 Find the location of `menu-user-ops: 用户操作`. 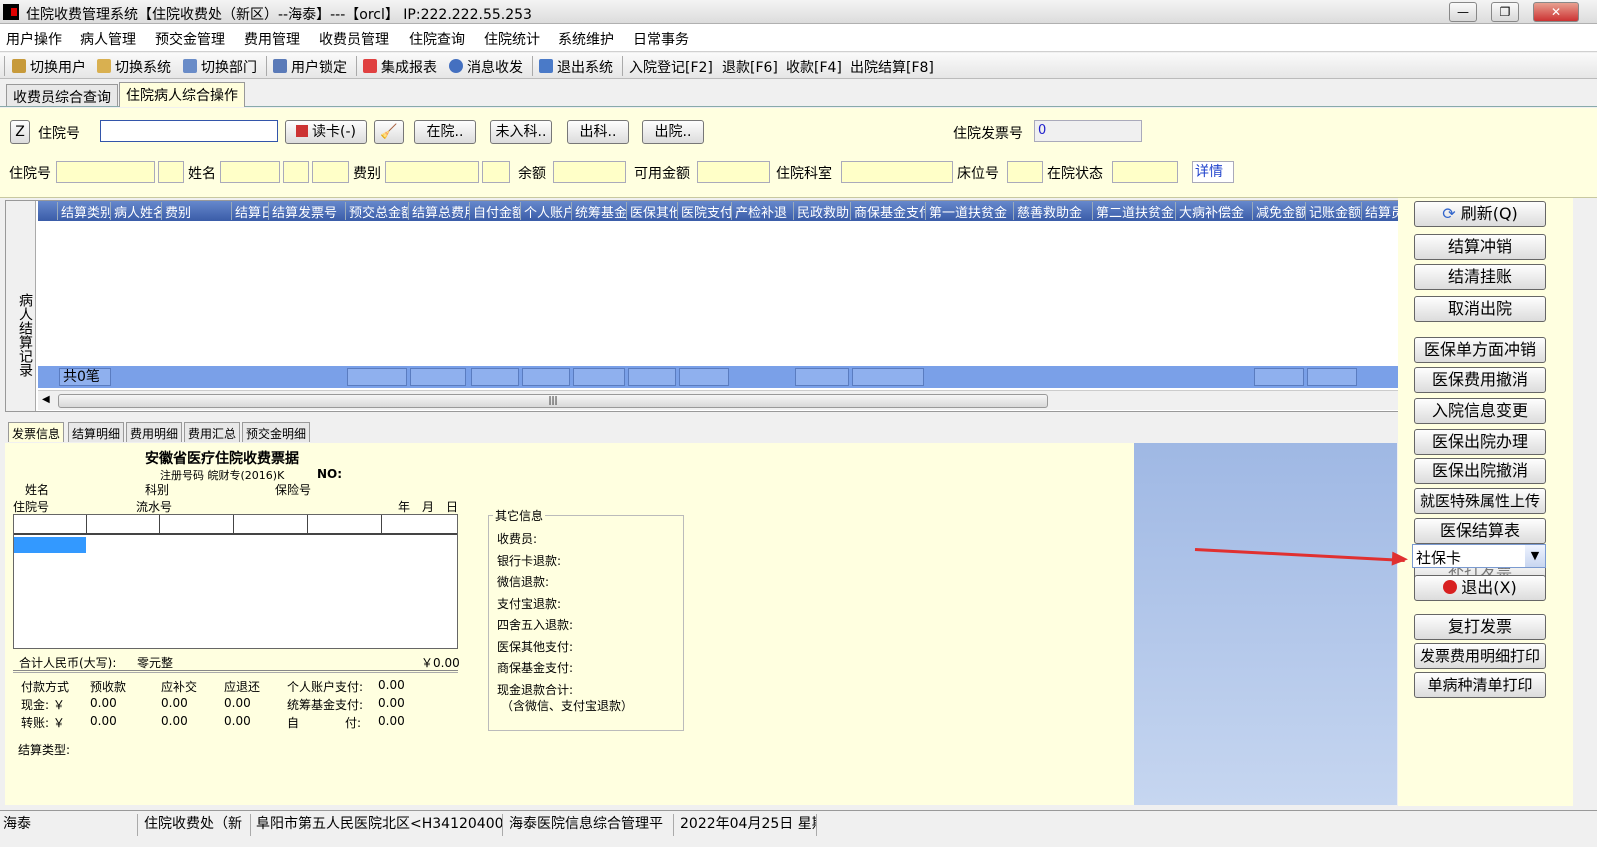

menu-user-ops: 用户操作 is located at coordinates (34, 39).